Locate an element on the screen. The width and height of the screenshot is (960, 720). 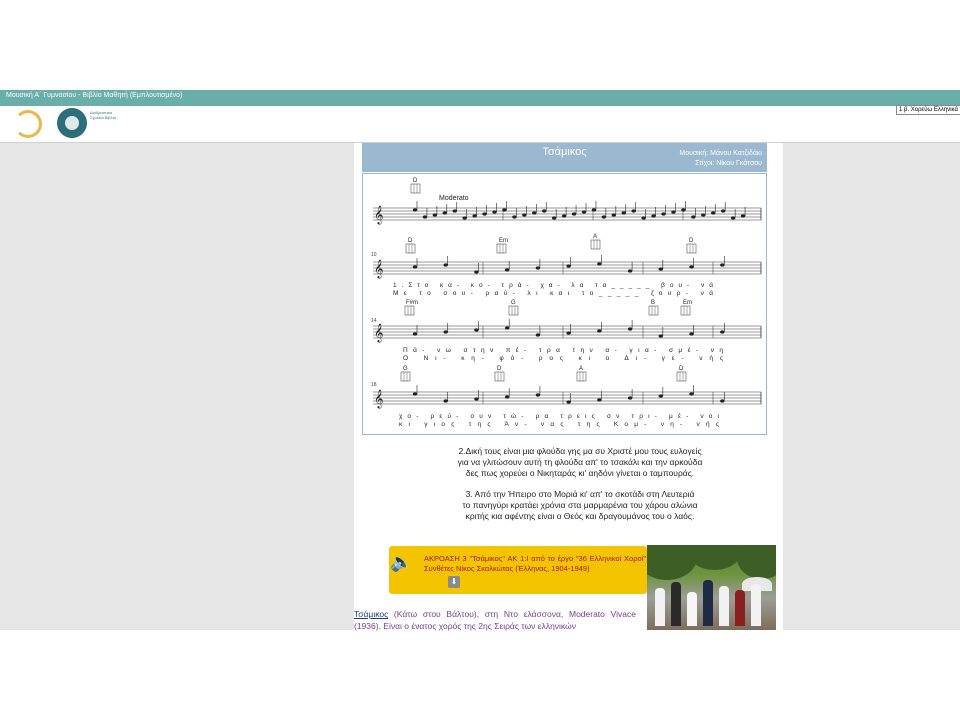
chapter-select: 1 β. Χορεύω Ελληνικά is located at coordinates (928, 110).